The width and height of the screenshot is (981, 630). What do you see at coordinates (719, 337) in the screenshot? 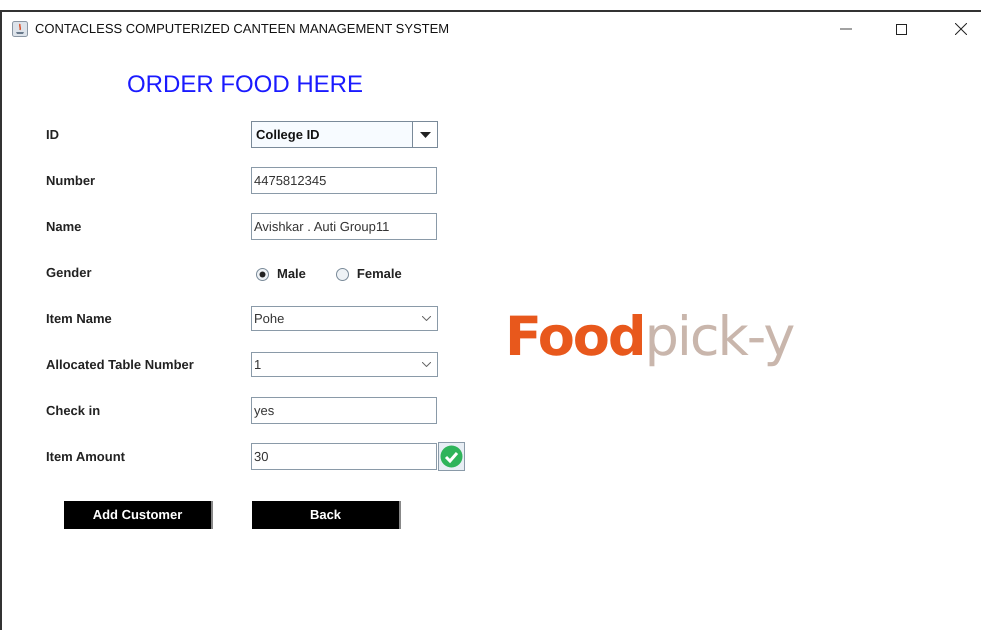
I see `logo-text: pick-y` at bounding box center [719, 337].